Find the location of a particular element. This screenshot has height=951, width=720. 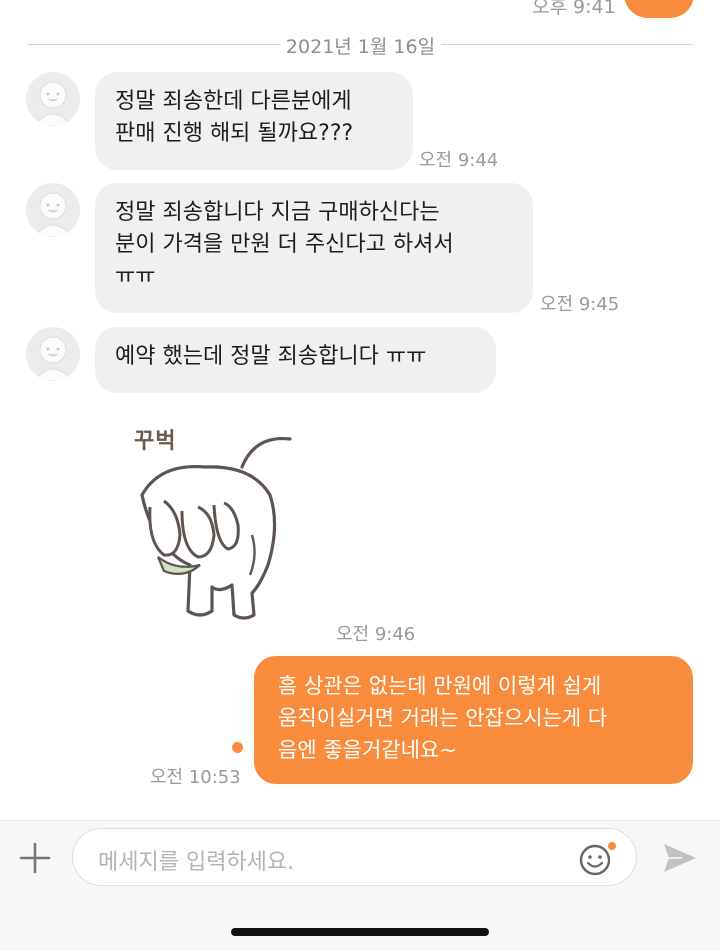

home-indicator is located at coordinates (360, 932).